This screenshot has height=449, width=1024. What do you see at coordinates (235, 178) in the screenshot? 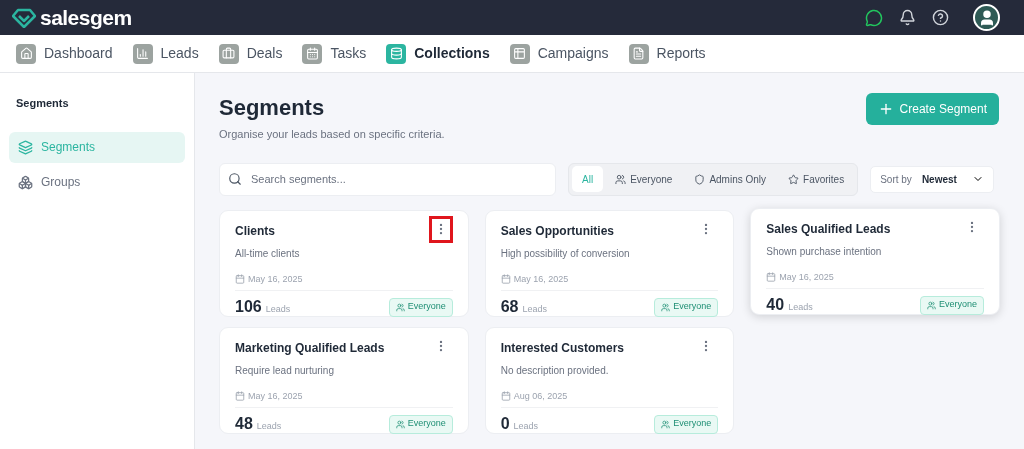
I see `search-icon` at bounding box center [235, 178].